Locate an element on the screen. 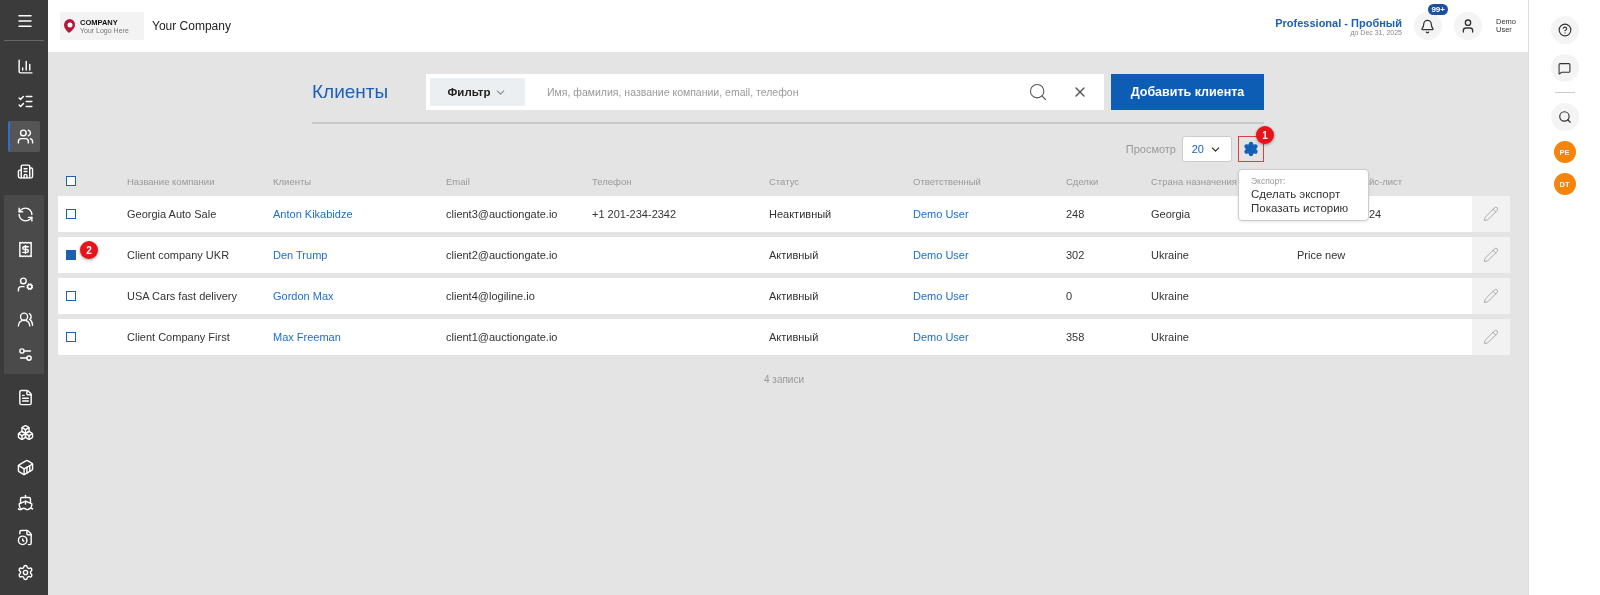 This screenshot has width=1600, height=595. table-cell: client2@auctiongate.io is located at coordinates (502, 255).